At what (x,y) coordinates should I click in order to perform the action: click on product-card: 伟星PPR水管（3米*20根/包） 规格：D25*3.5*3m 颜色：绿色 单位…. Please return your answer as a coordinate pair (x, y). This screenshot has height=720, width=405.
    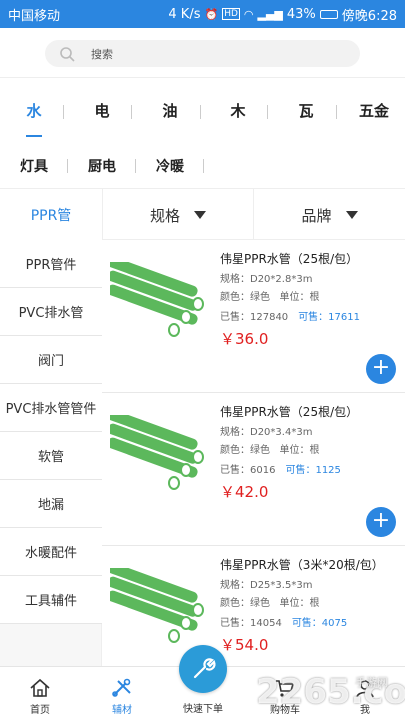
    Looking at the image, I should click on (253, 606).